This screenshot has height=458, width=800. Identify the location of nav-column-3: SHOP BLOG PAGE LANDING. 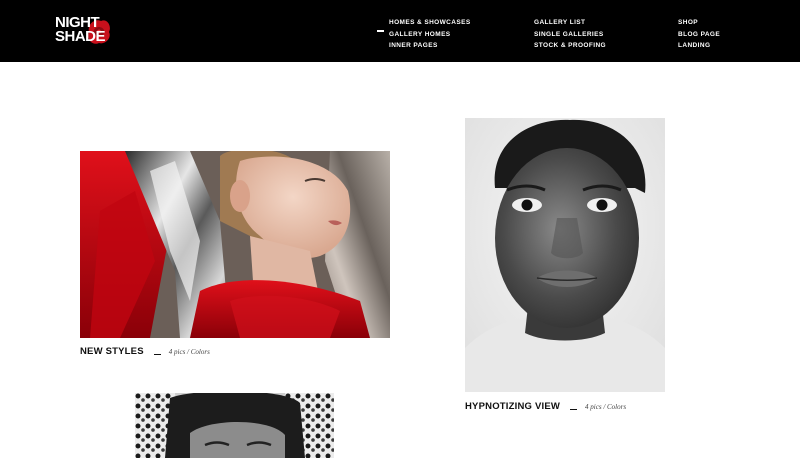
(699, 34).